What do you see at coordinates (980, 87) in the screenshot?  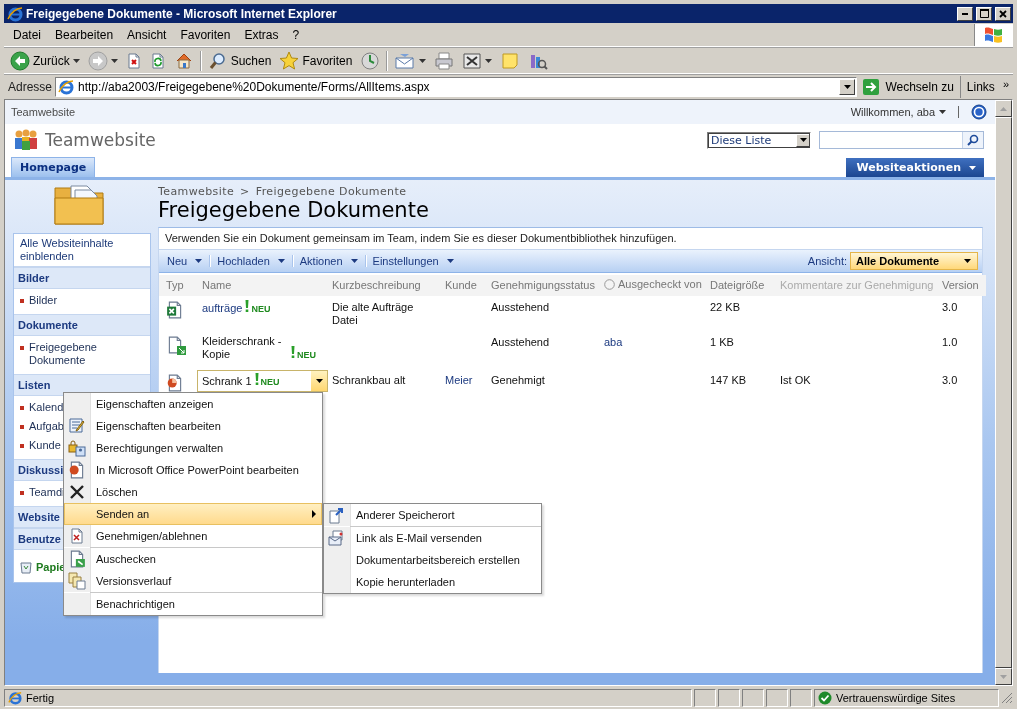 I see `links-button: Links` at bounding box center [980, 87].